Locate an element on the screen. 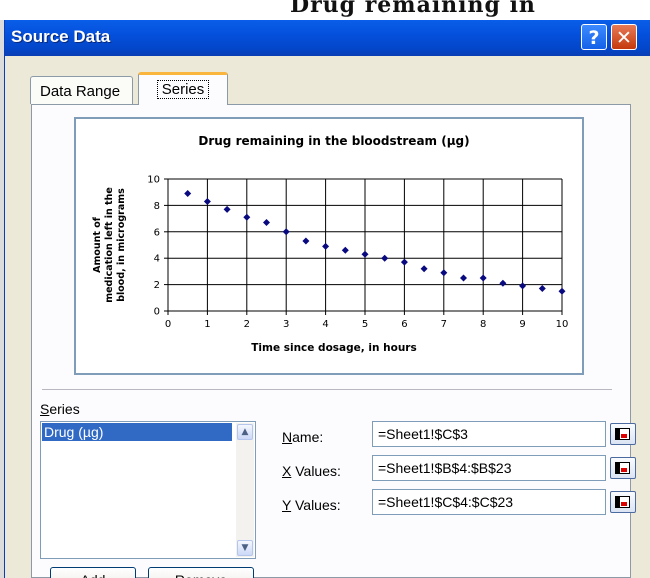 The width and height of the screenshot is (650, 578). series-label-accel: S is located at coordinates (45, 409).